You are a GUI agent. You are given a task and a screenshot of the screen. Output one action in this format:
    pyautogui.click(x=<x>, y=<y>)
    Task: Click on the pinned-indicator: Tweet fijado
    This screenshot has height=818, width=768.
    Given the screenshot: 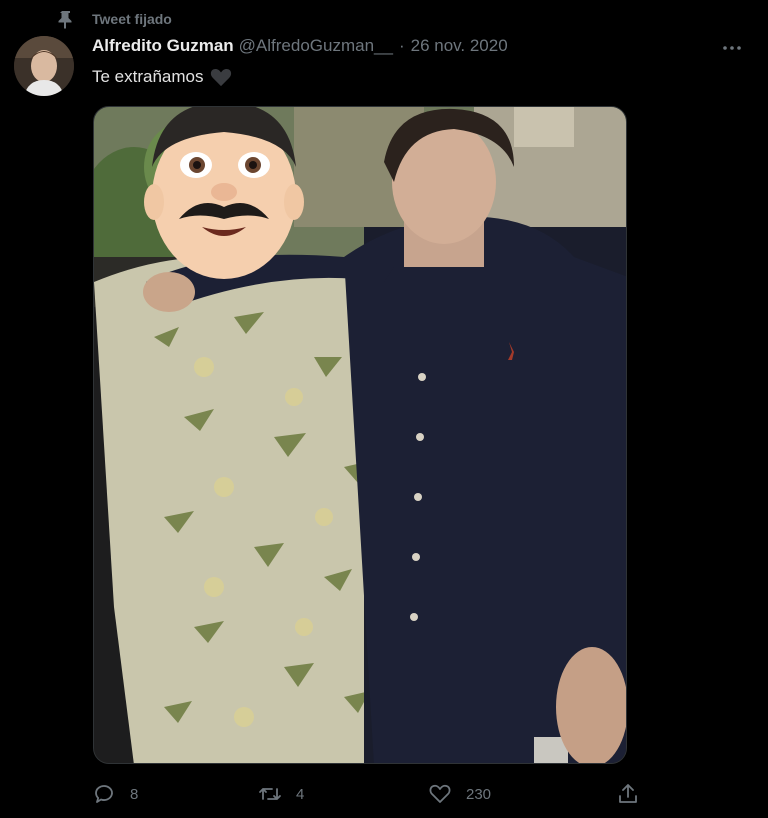 What is the action you would take?
    pyautogui.click(x=114, y=19)
    